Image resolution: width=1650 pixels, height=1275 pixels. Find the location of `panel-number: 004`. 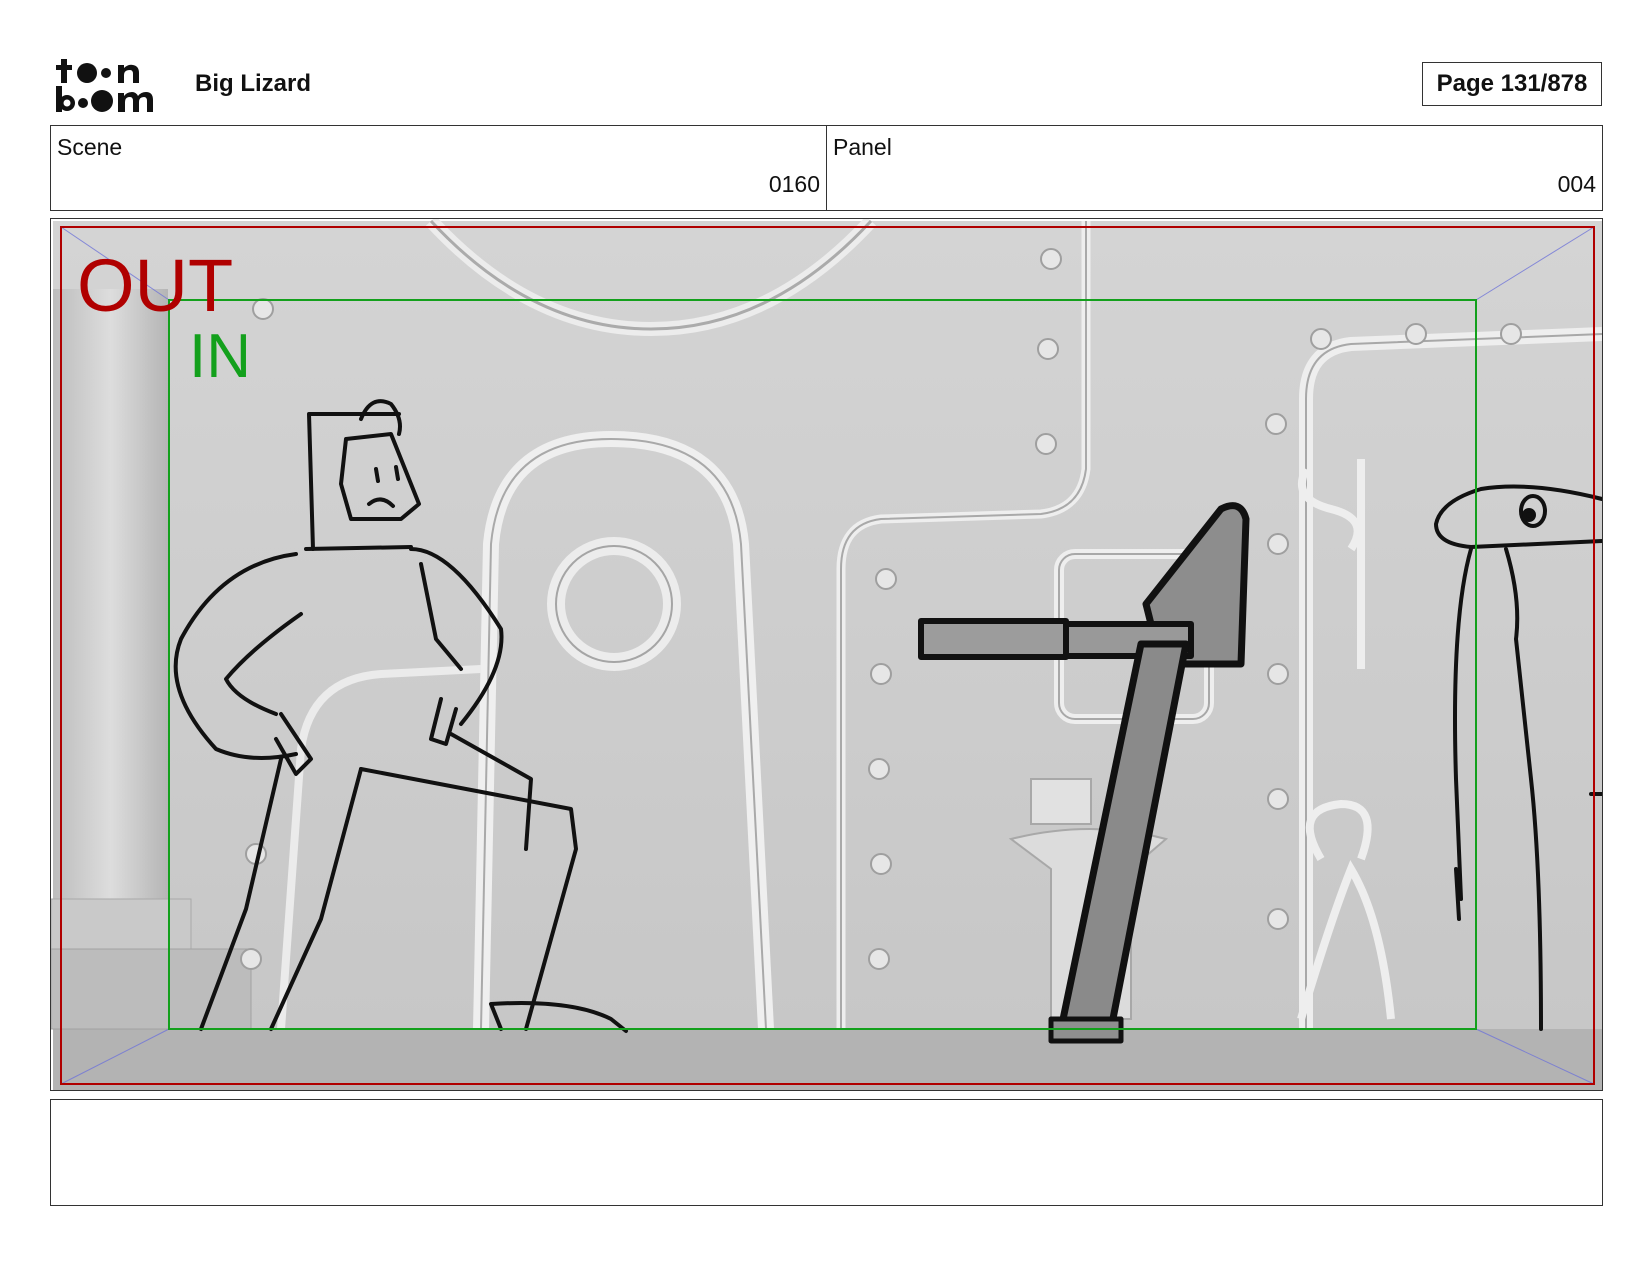

panel-number: 004 is located at coordinates (1576, 184).